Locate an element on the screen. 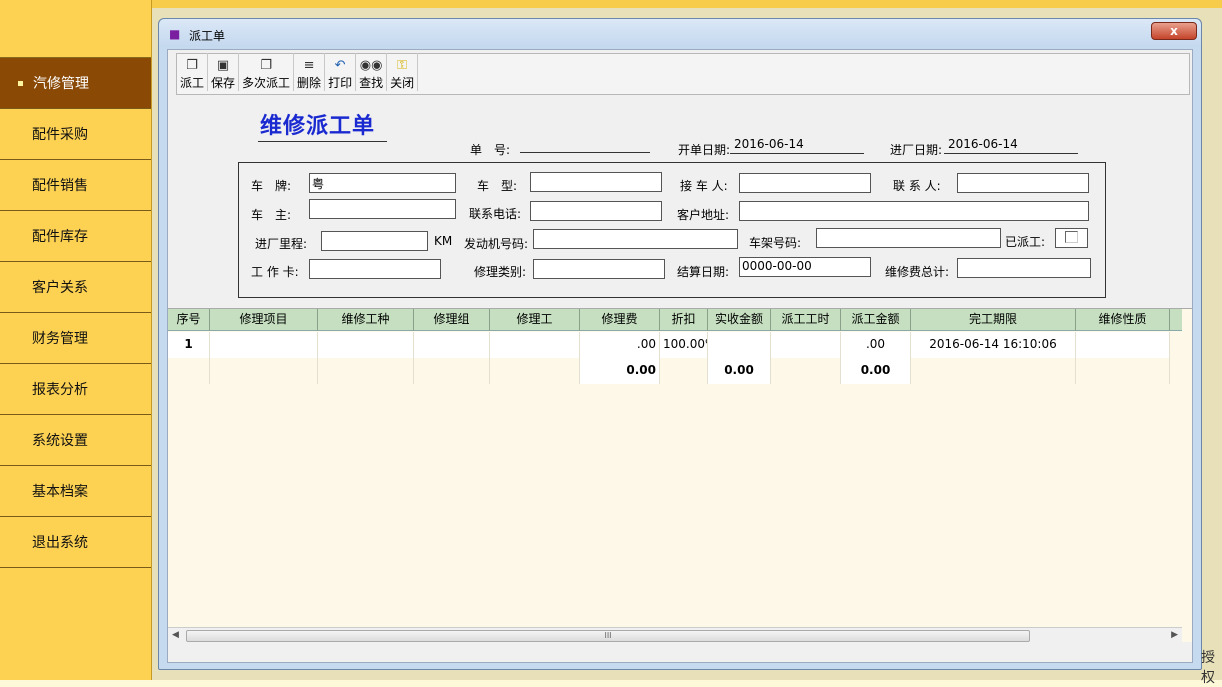 The width and height of the screenshot is (1222, 687). enter-date-label: 进厂日期: is located at coordinates (916, 150).